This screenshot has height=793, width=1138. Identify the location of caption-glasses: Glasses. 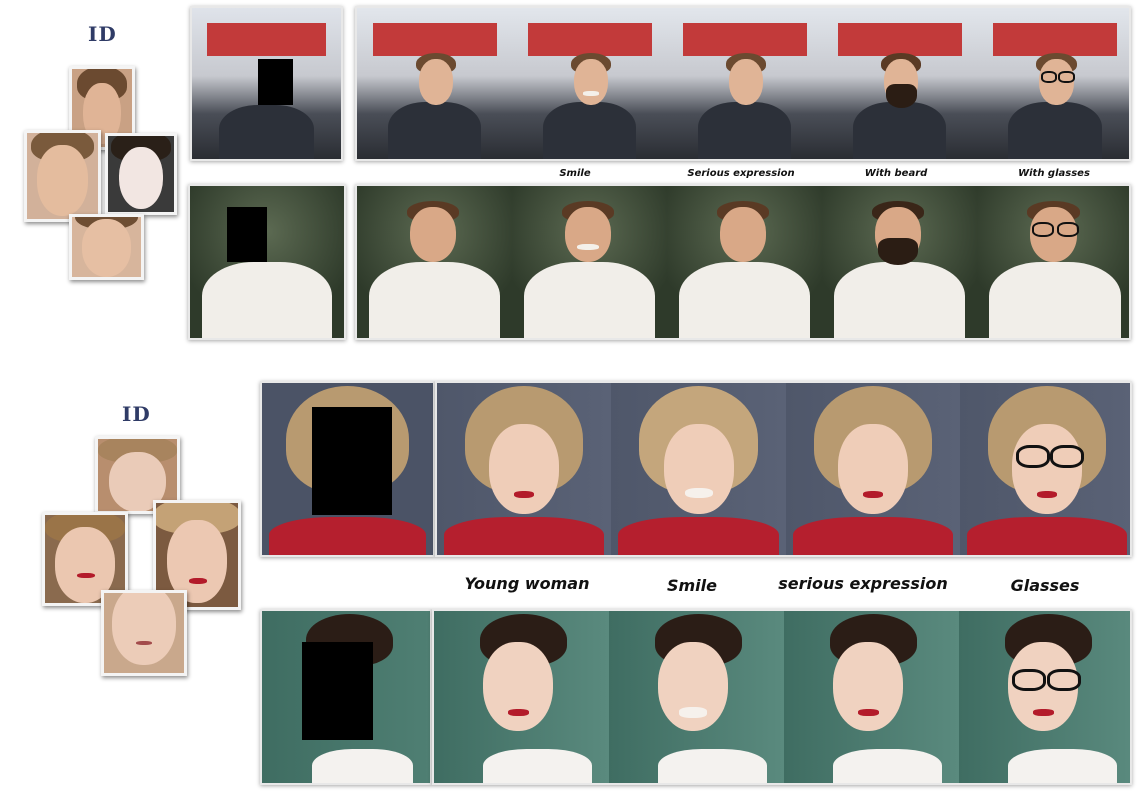
(1045, 585).